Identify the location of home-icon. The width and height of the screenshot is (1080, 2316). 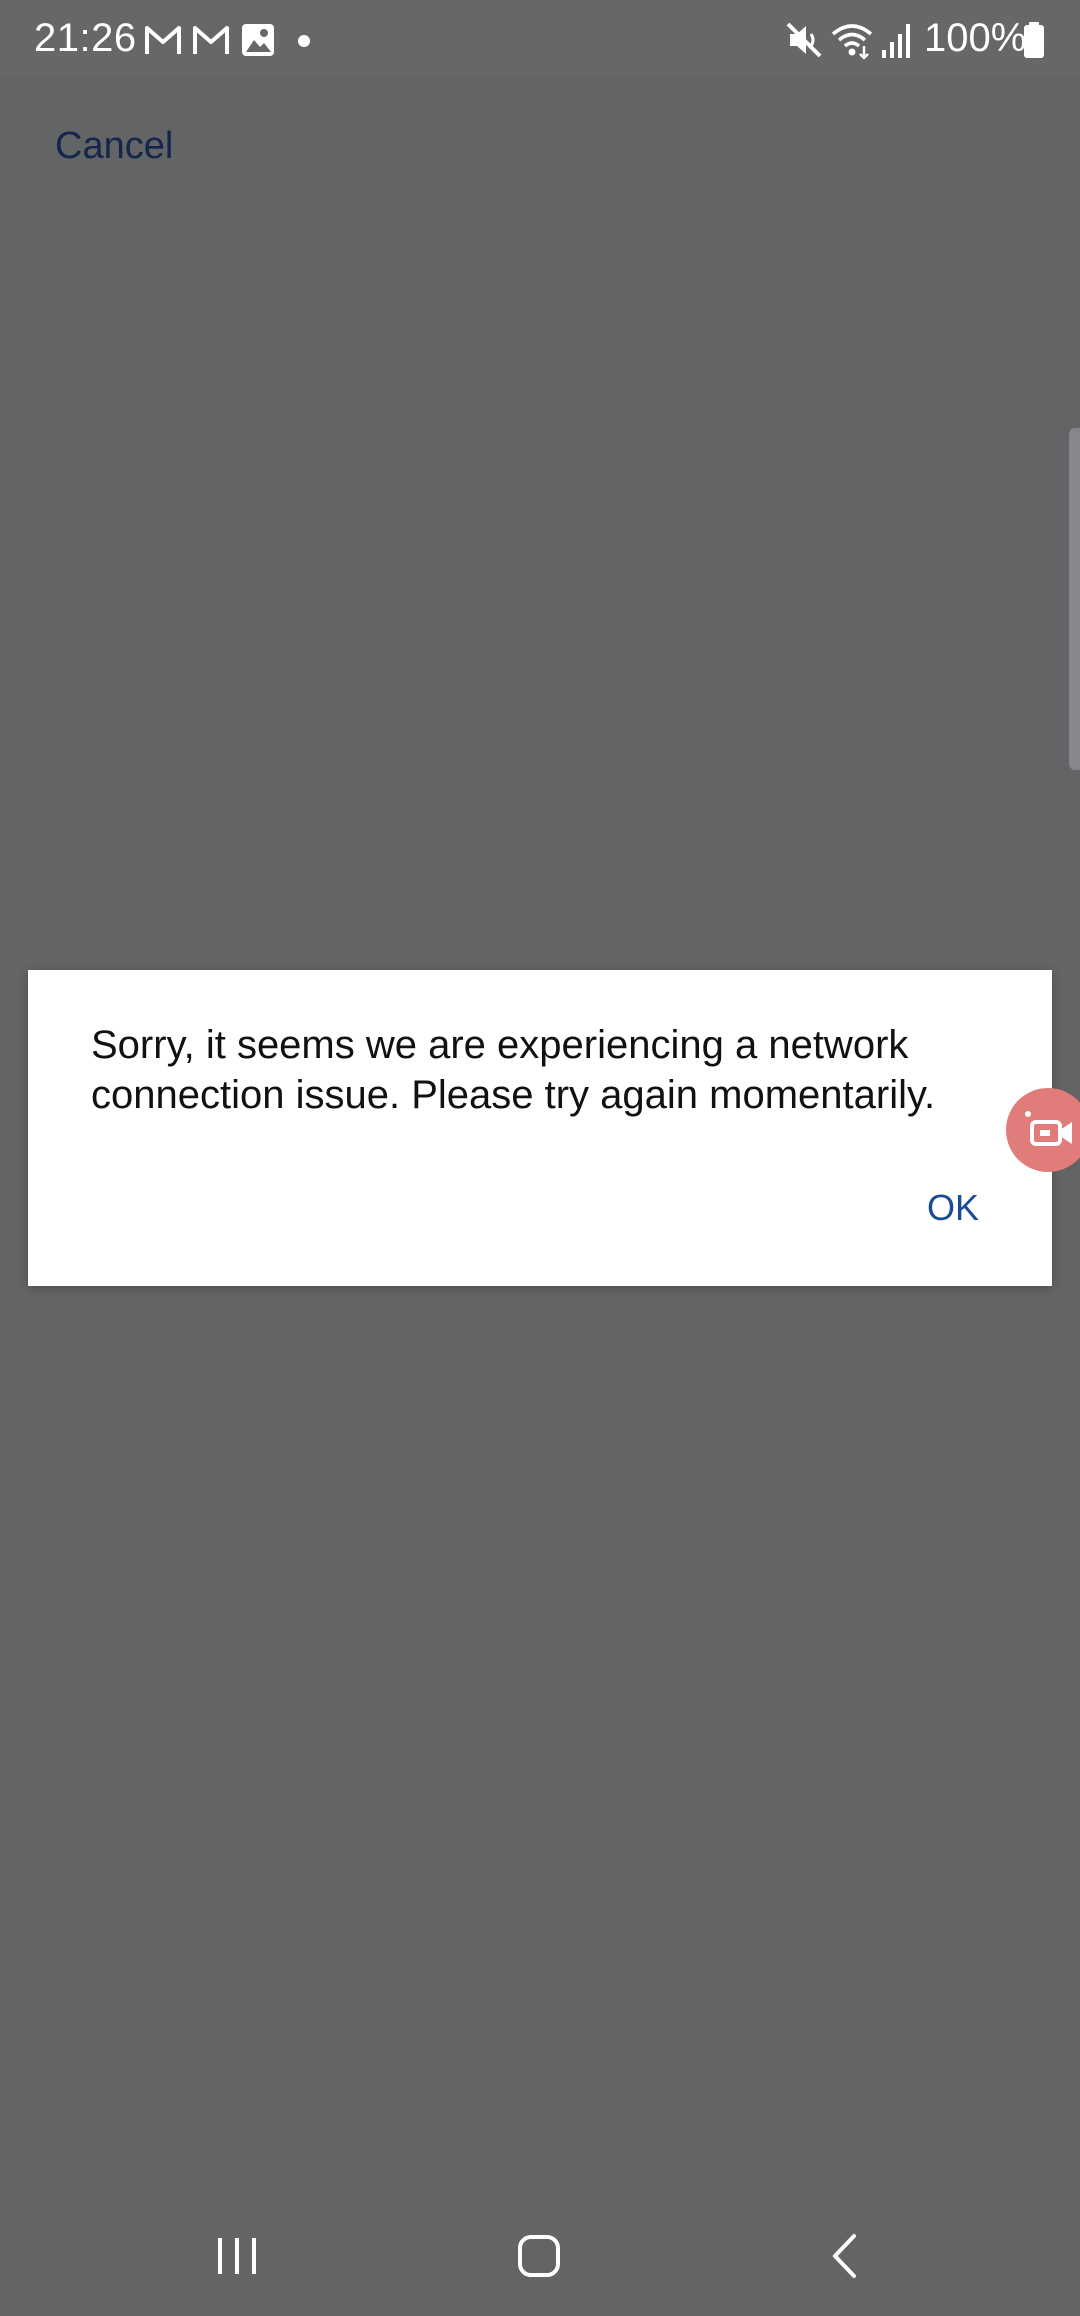
(539, 2256).